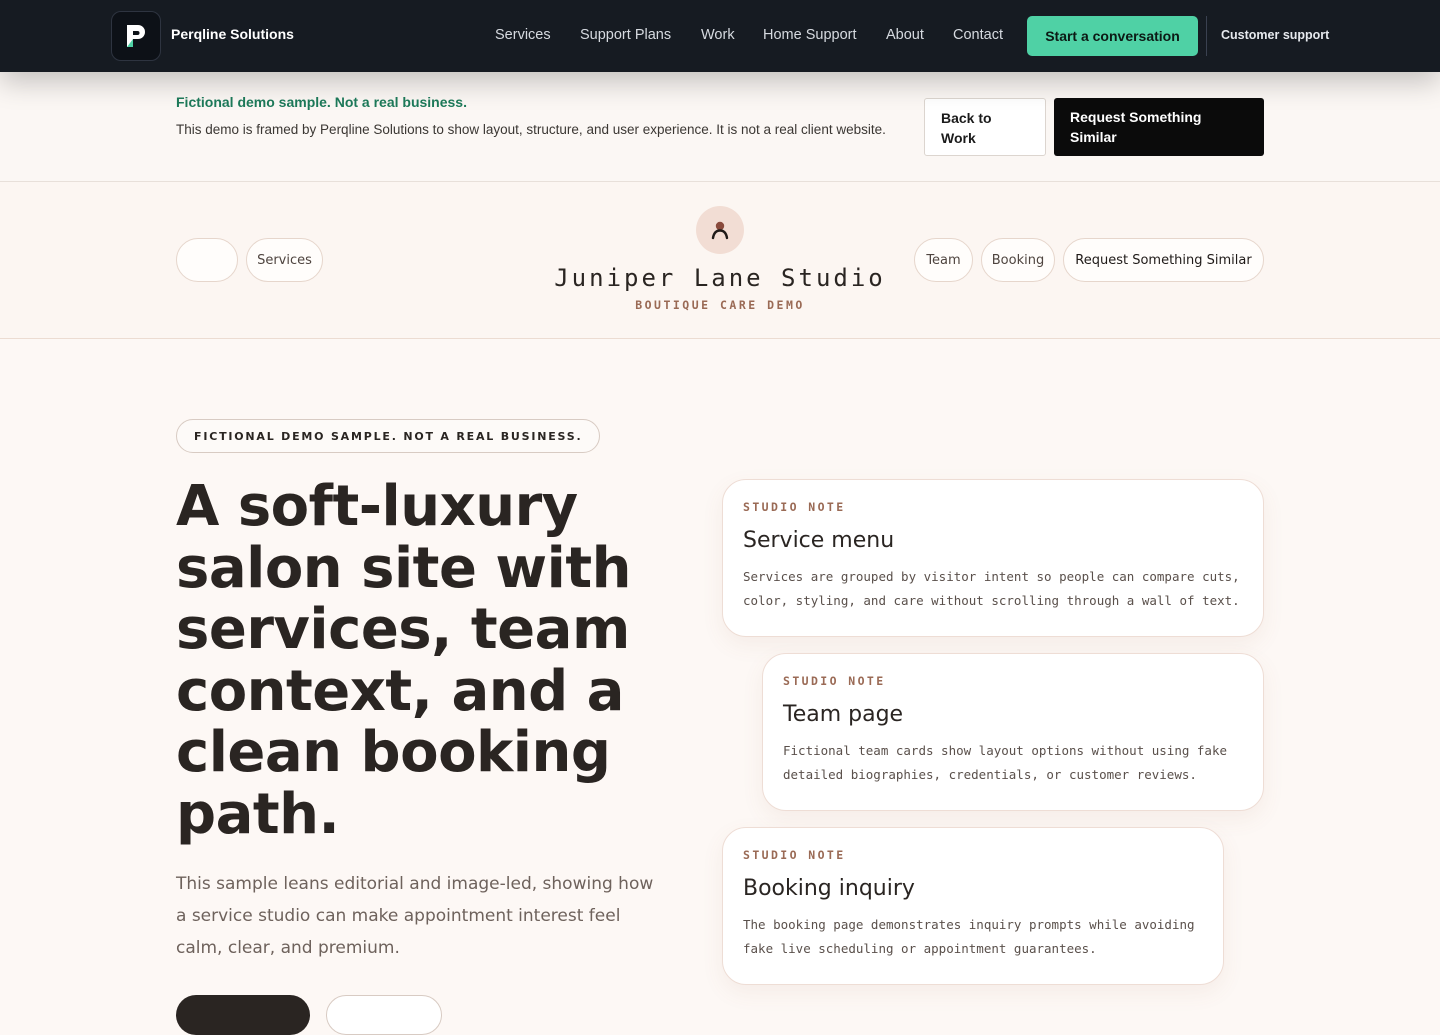 The height and width of the screenshot is (1035, 1440). Describe the element at coordinates (943, 260) in the screenshot. I see `studio-nav-team: Team` at that location.